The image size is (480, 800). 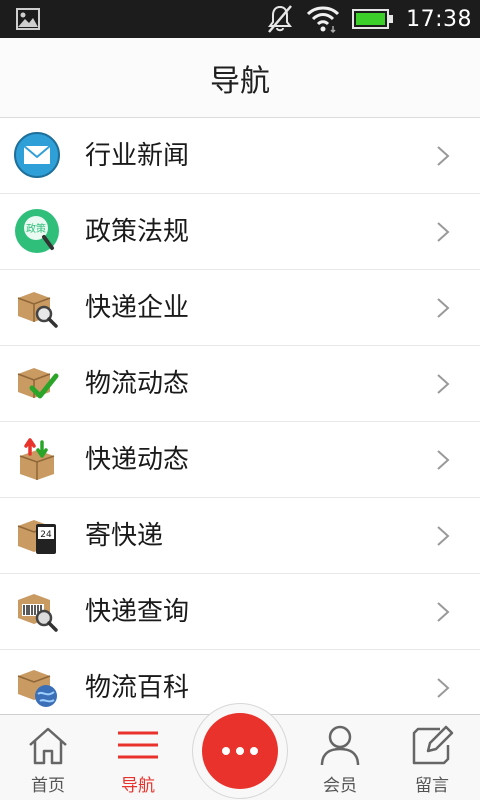 I want to click on status-bar: 17:38, so click(x=240, y=19).